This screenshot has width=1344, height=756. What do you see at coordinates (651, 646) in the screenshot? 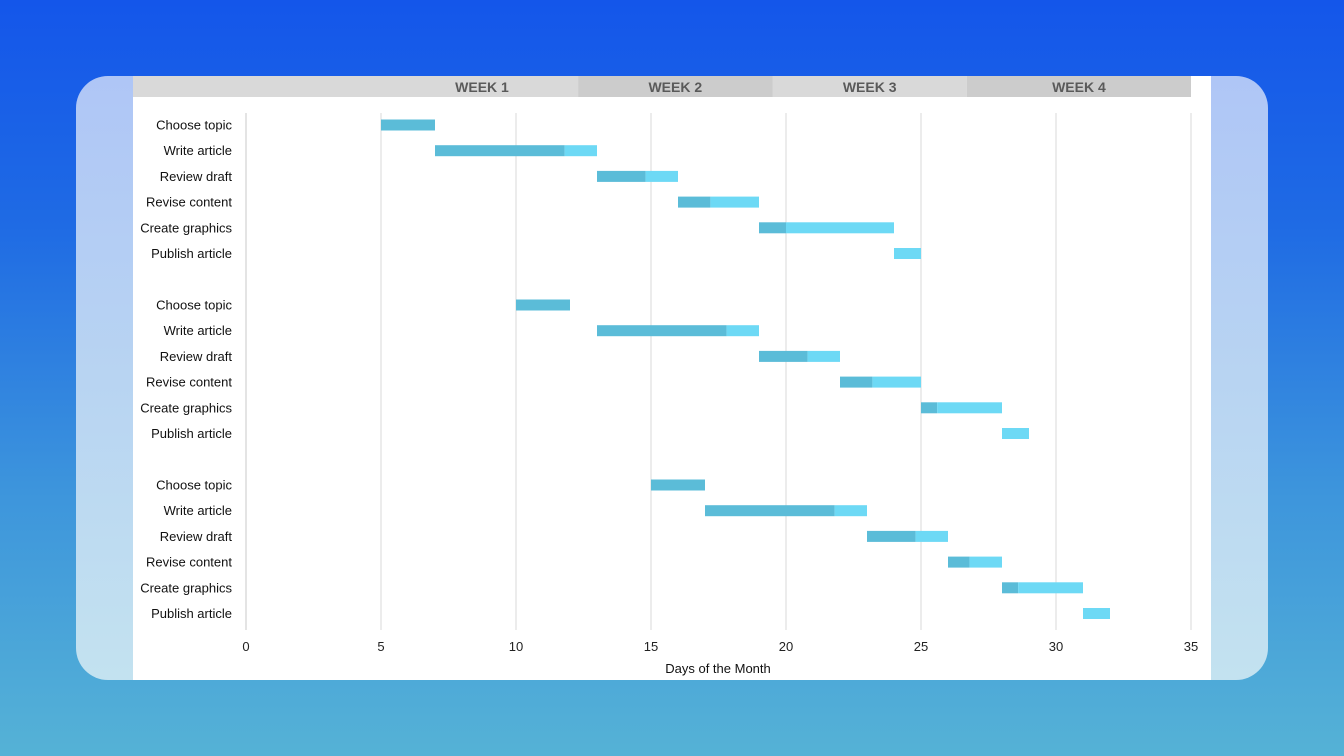
I see `x-tick-label: 15` at bounding box center [651, 646].